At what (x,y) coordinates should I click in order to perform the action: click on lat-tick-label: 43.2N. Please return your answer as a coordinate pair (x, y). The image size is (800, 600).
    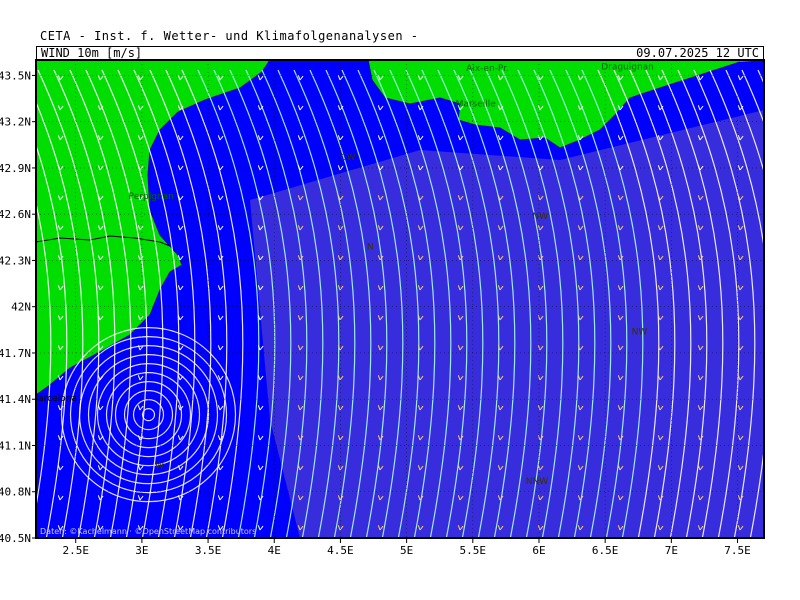
    Looking at the image, I should click on (15, 122).